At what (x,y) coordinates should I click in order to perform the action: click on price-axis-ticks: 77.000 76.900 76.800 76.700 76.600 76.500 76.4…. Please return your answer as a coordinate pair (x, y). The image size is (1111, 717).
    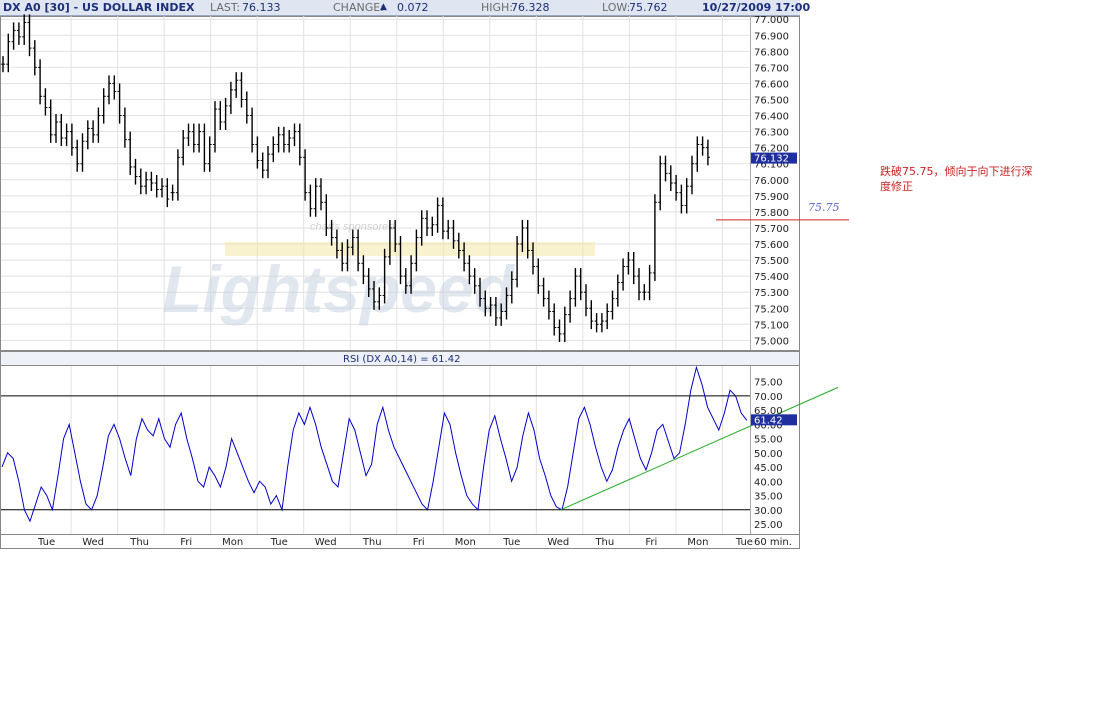
    Looking at the image, I should click on (771, 181).